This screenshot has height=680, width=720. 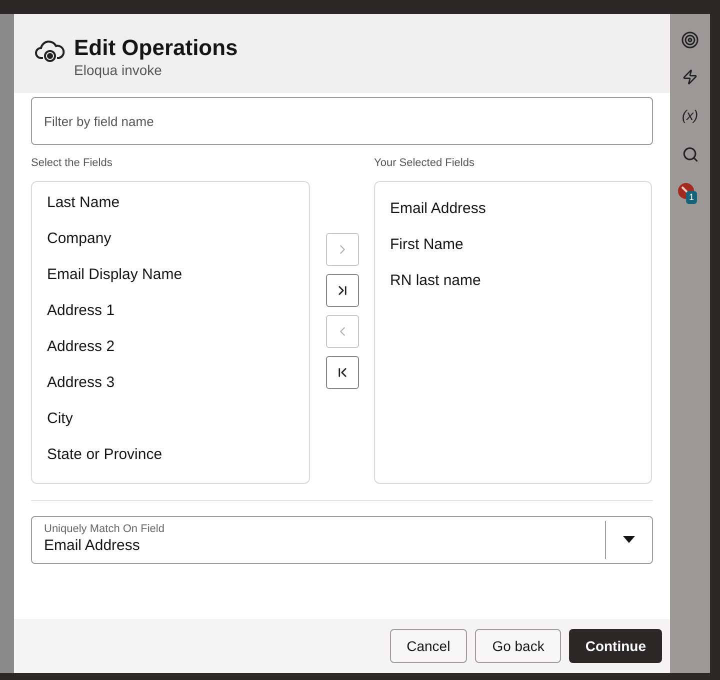 What do you see at coordinates (342, 372) in the screenshot?
I see `move-all-left-button` at bounding box center [342, 372].